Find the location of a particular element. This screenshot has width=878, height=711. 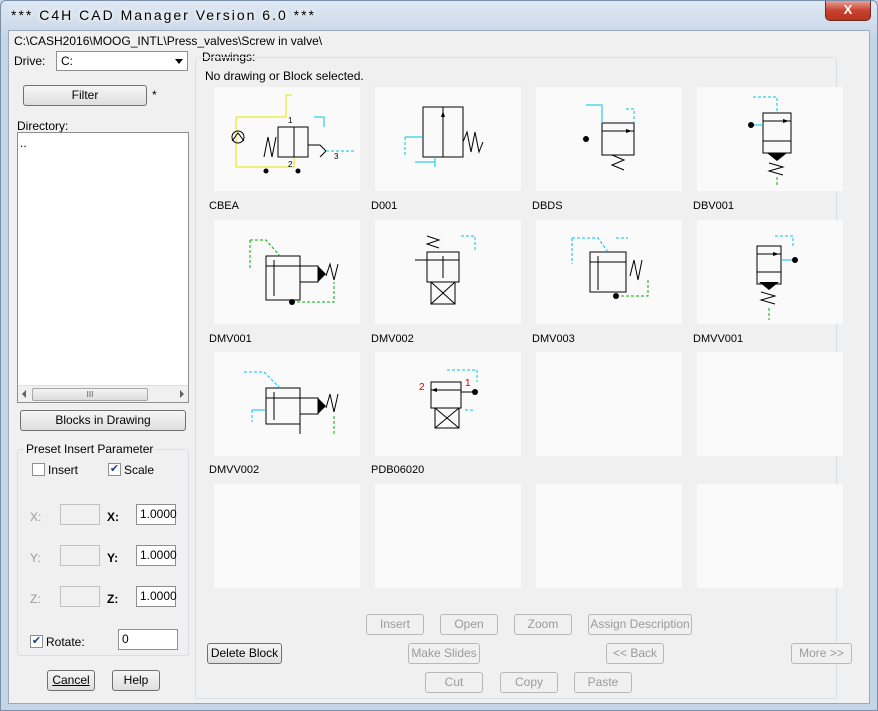

directory-list: .. III is located at coordinates (103, 267).